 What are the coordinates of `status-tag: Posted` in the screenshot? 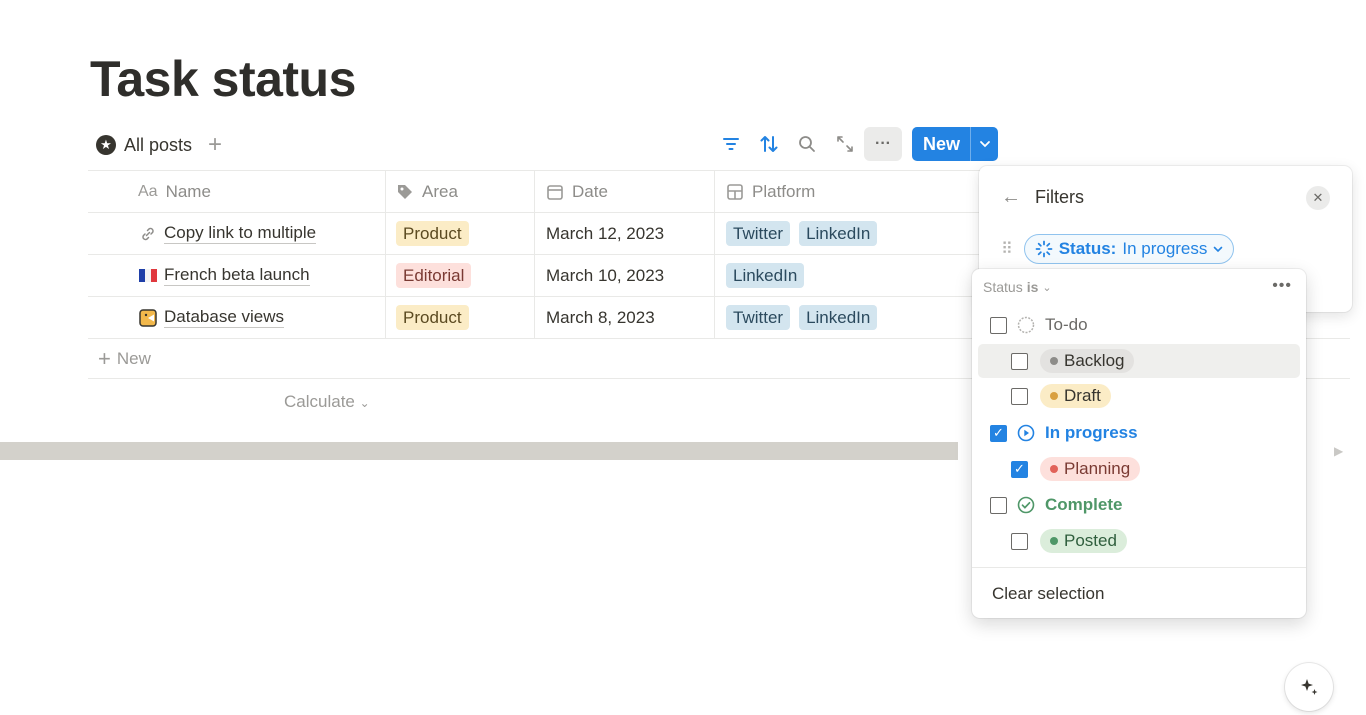 It's located at (1083, 541).